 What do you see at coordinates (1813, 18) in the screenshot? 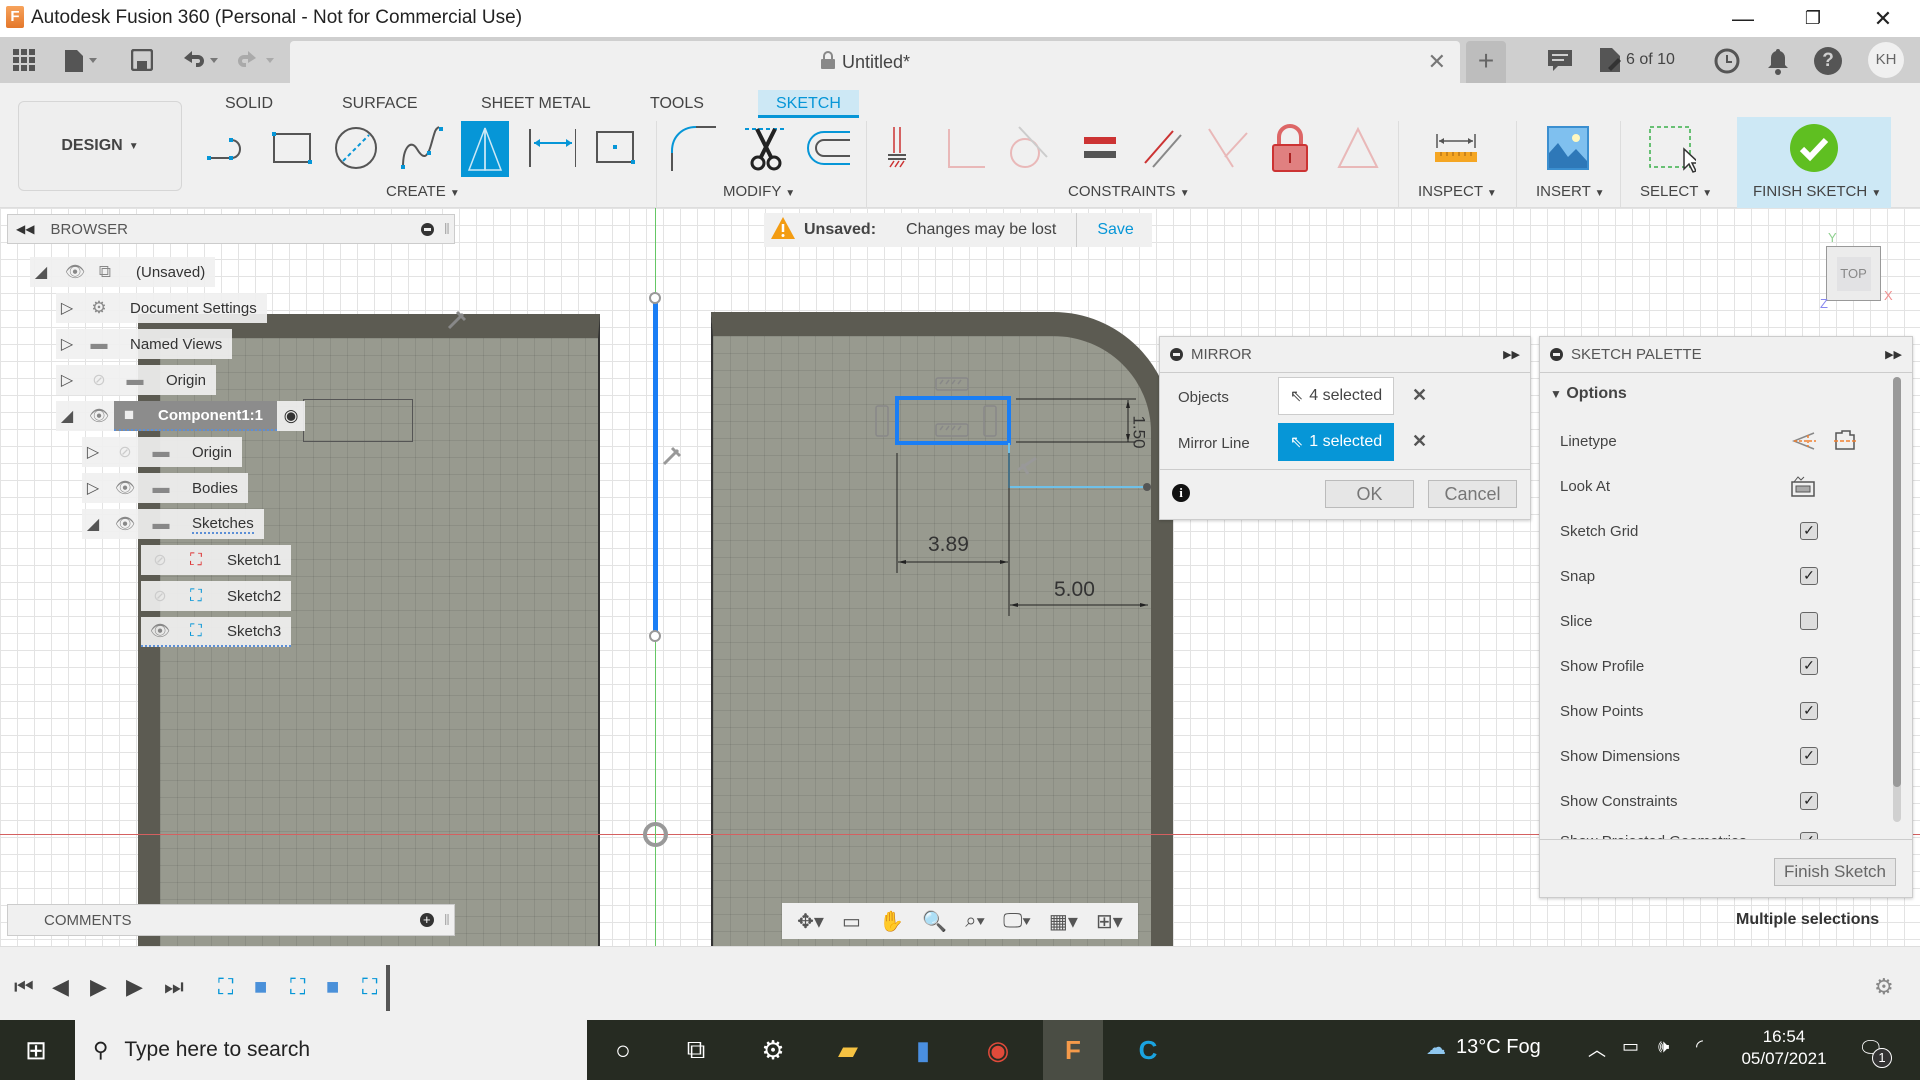
I see `restore-button: ❐` at bounding box center [1813, 18].